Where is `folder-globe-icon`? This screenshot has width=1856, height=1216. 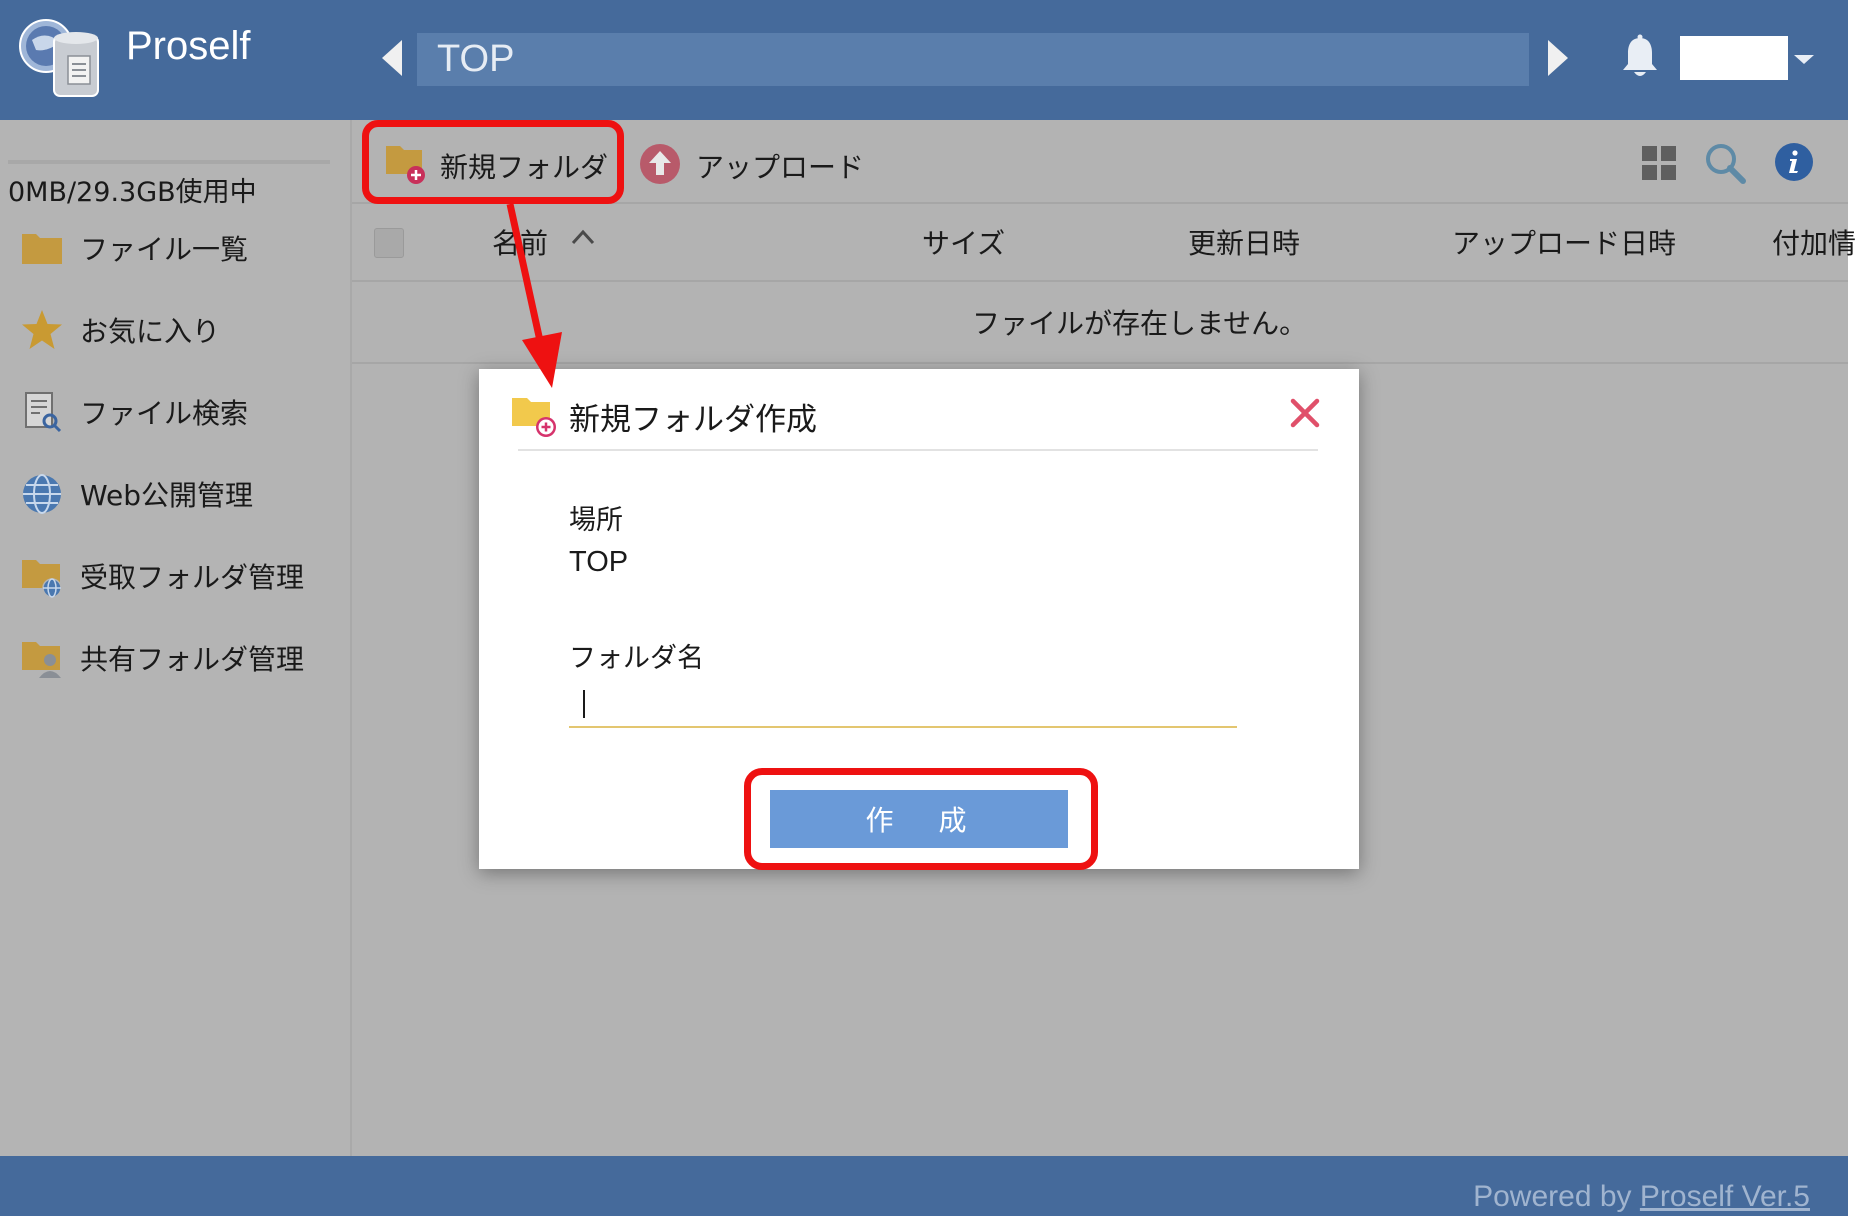
folder-globe-icon is located at coordinates (42, 579).